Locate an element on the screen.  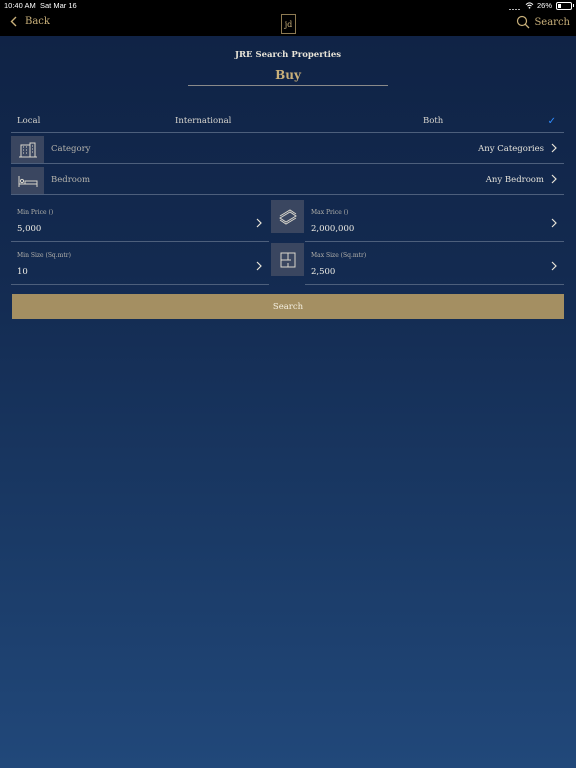
max-size-value: 2,500 is located at coordinates (323, 272).